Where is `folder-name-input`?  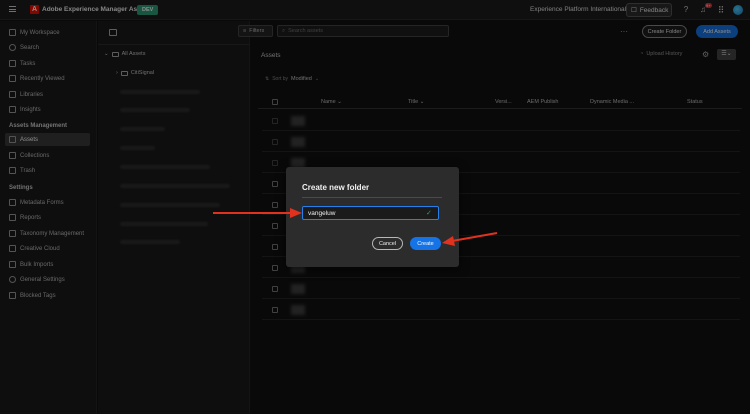 folder-name-input is located at coordinates (370, 213).